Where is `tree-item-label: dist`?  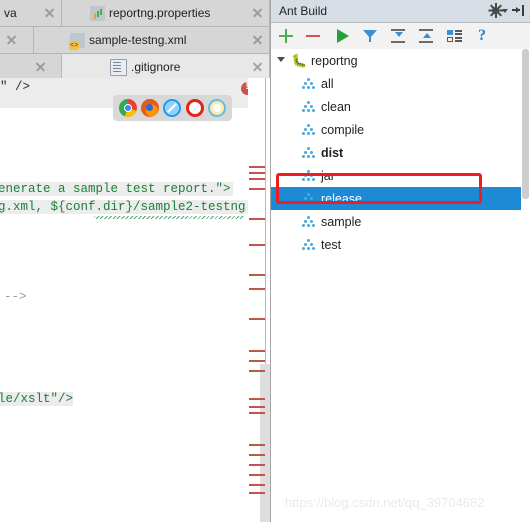 tree-item-label: dist is located at coordinates (332, 152).